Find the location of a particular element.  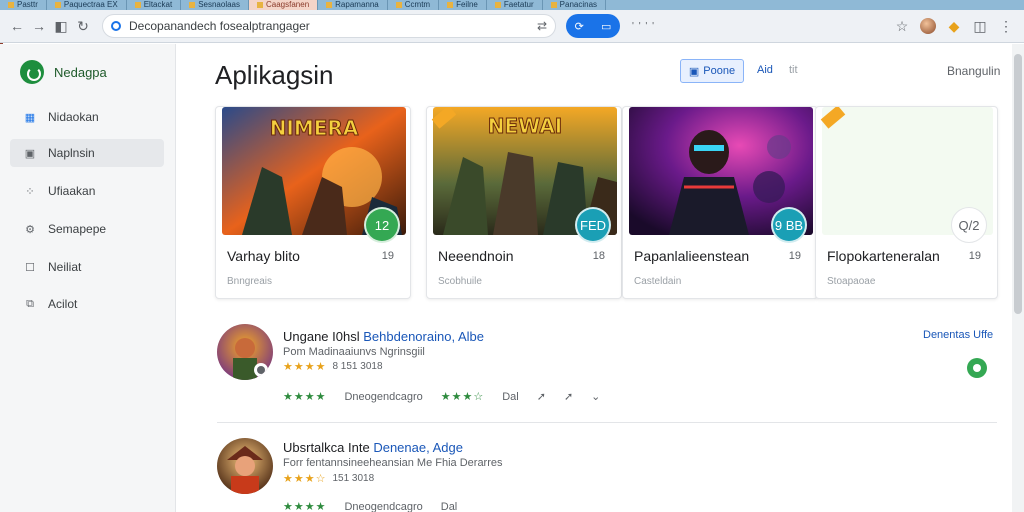

browser-tab: Panacinas is located at coordinates (575, 5).